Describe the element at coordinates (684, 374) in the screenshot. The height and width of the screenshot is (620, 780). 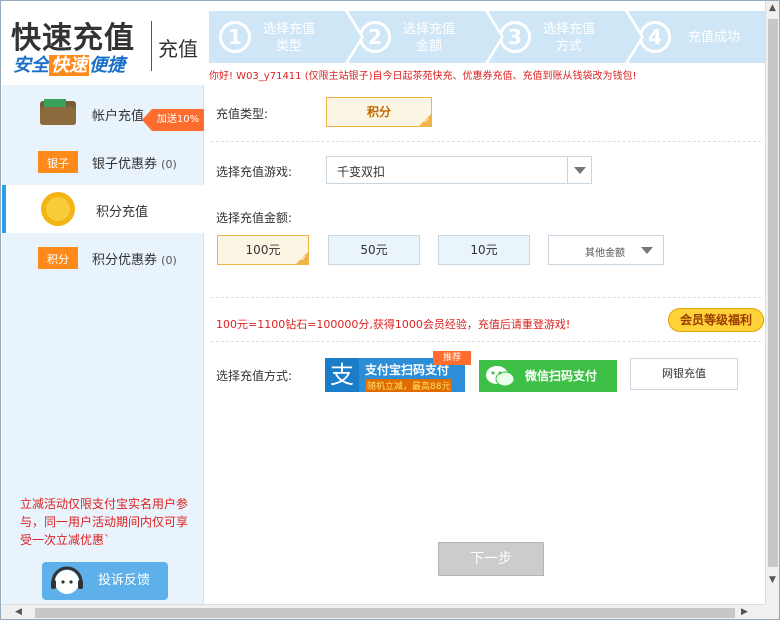
I see `netbank-button: 网银充值` at that location.